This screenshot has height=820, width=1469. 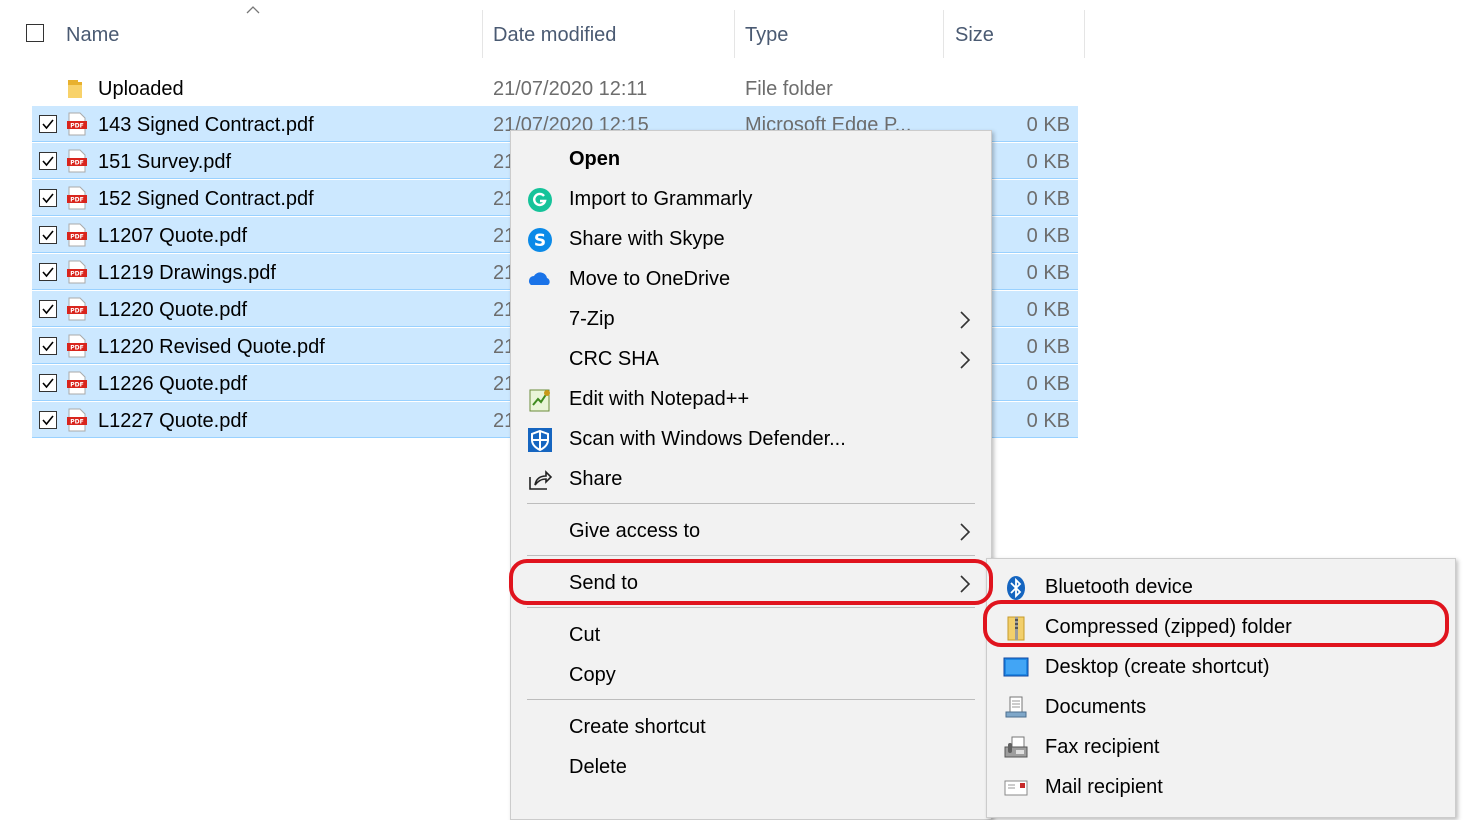 I want to click on menu-item-label: Edit with Notepad++, so click(x=659, y=399).